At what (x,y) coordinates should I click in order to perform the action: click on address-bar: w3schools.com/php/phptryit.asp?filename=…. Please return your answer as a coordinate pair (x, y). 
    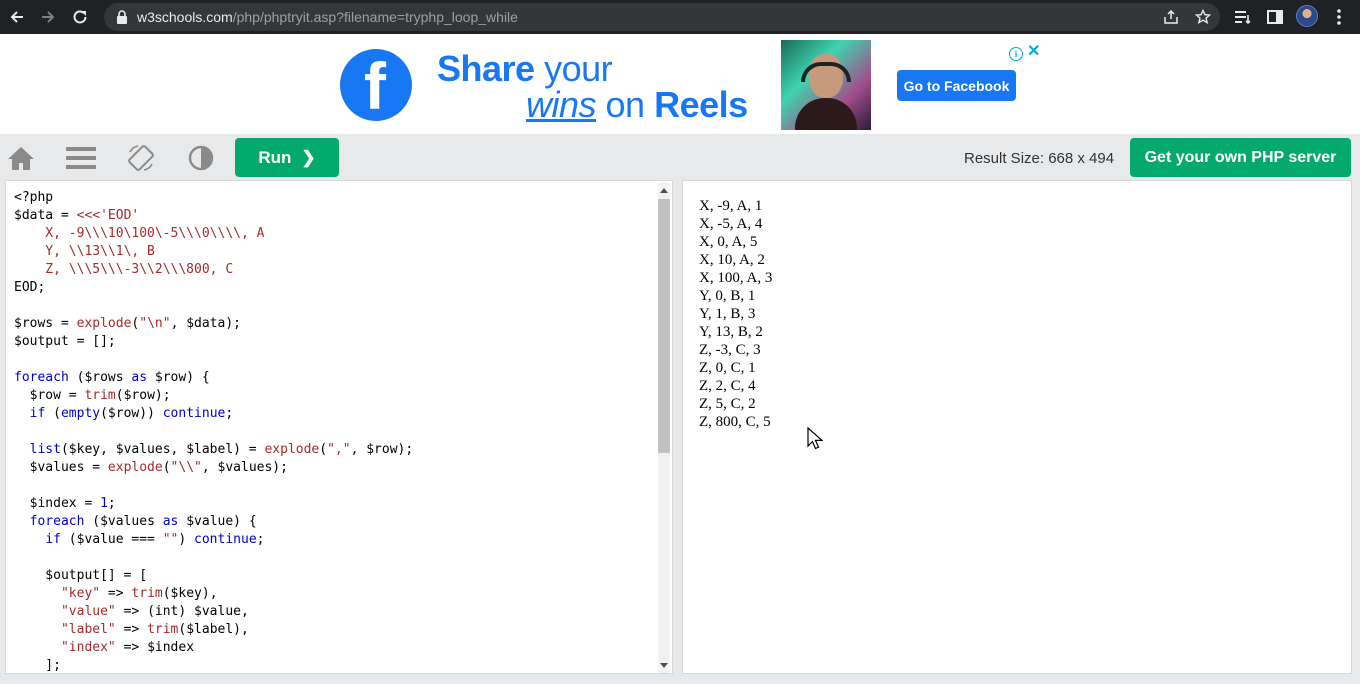
    Looking at the image, I should click on (662, 17).